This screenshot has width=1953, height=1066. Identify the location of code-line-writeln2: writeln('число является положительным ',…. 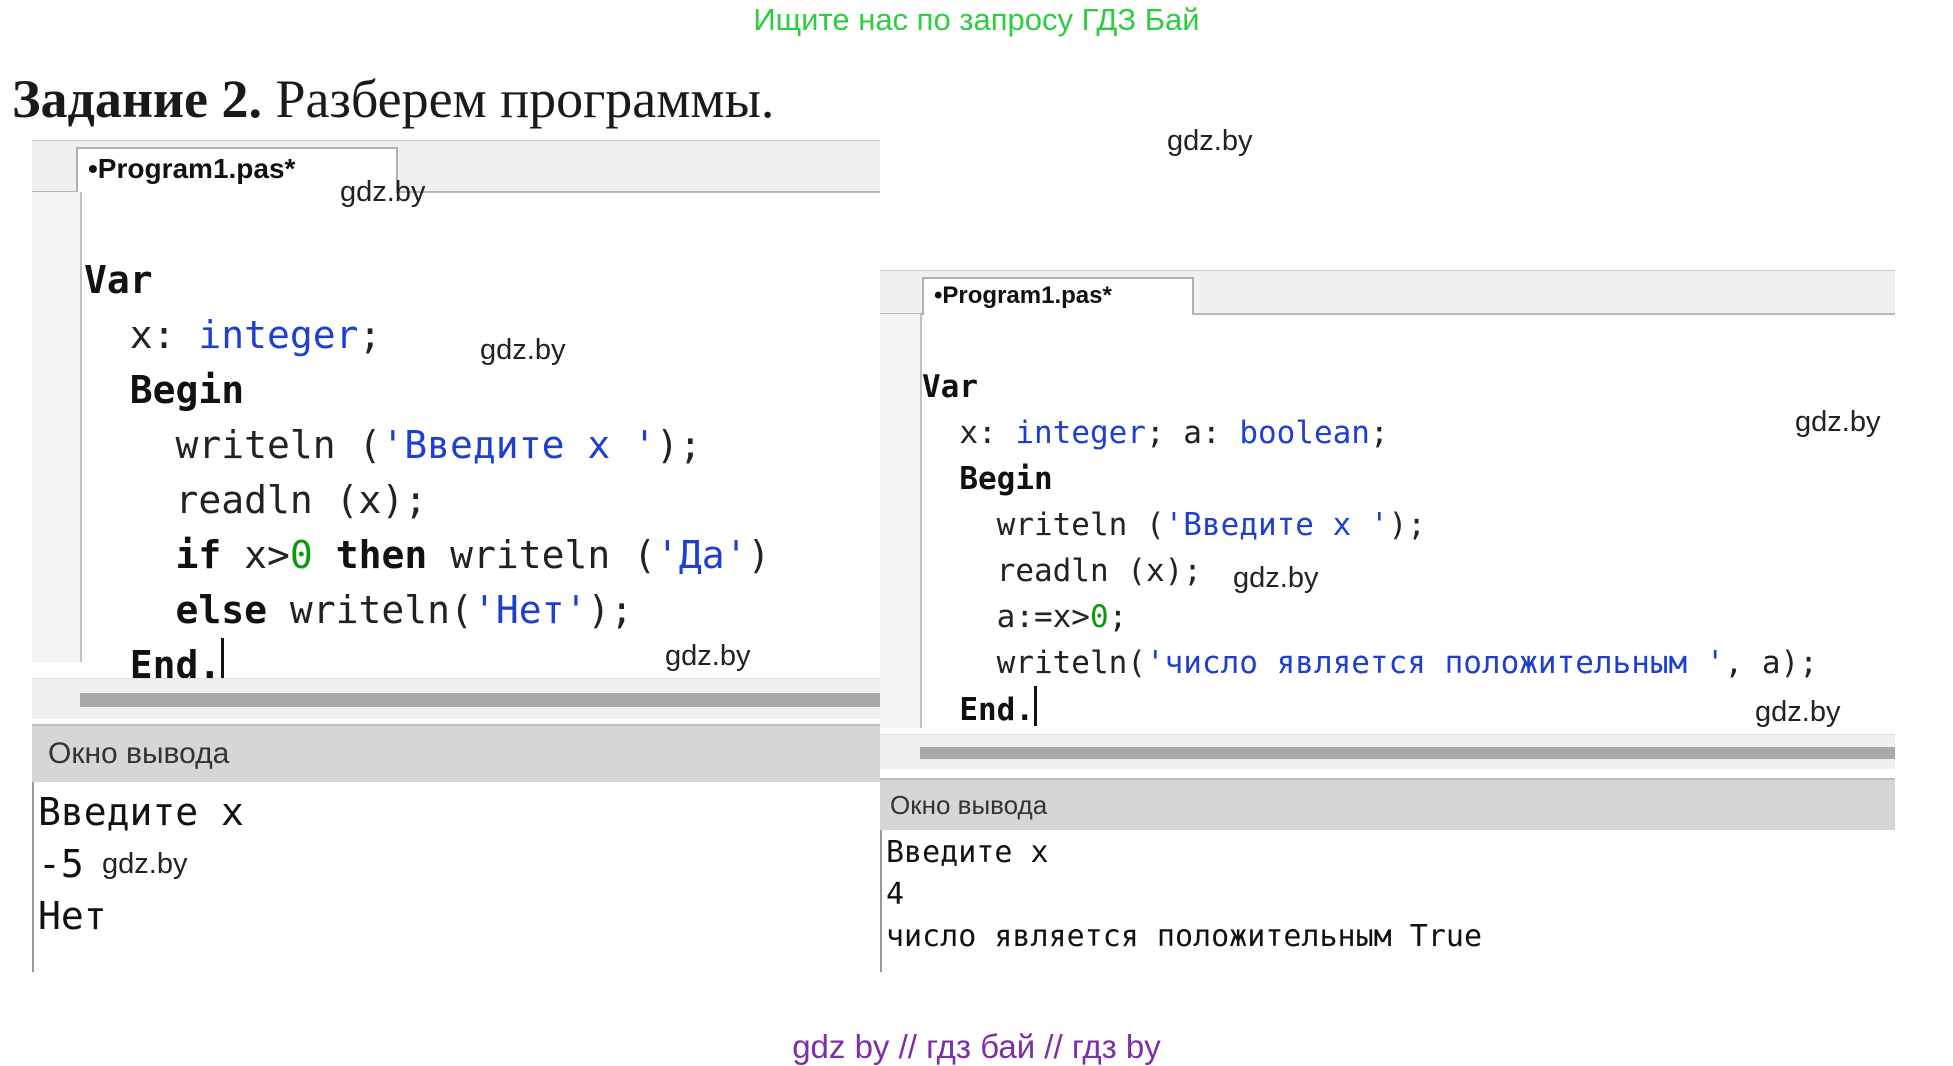
(1407, 663).